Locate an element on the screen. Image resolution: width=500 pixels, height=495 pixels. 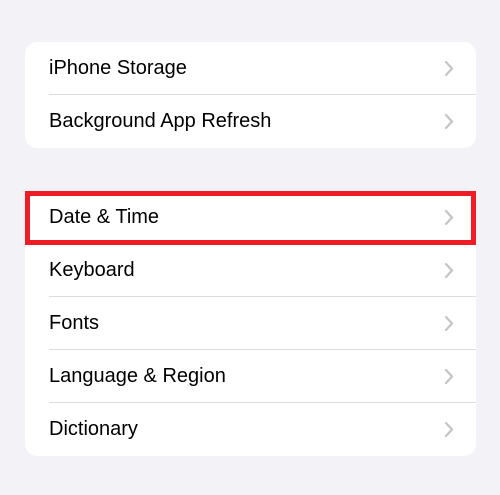
row-iphone-storage: iPhone Storage is located at coordinates (250, 68).